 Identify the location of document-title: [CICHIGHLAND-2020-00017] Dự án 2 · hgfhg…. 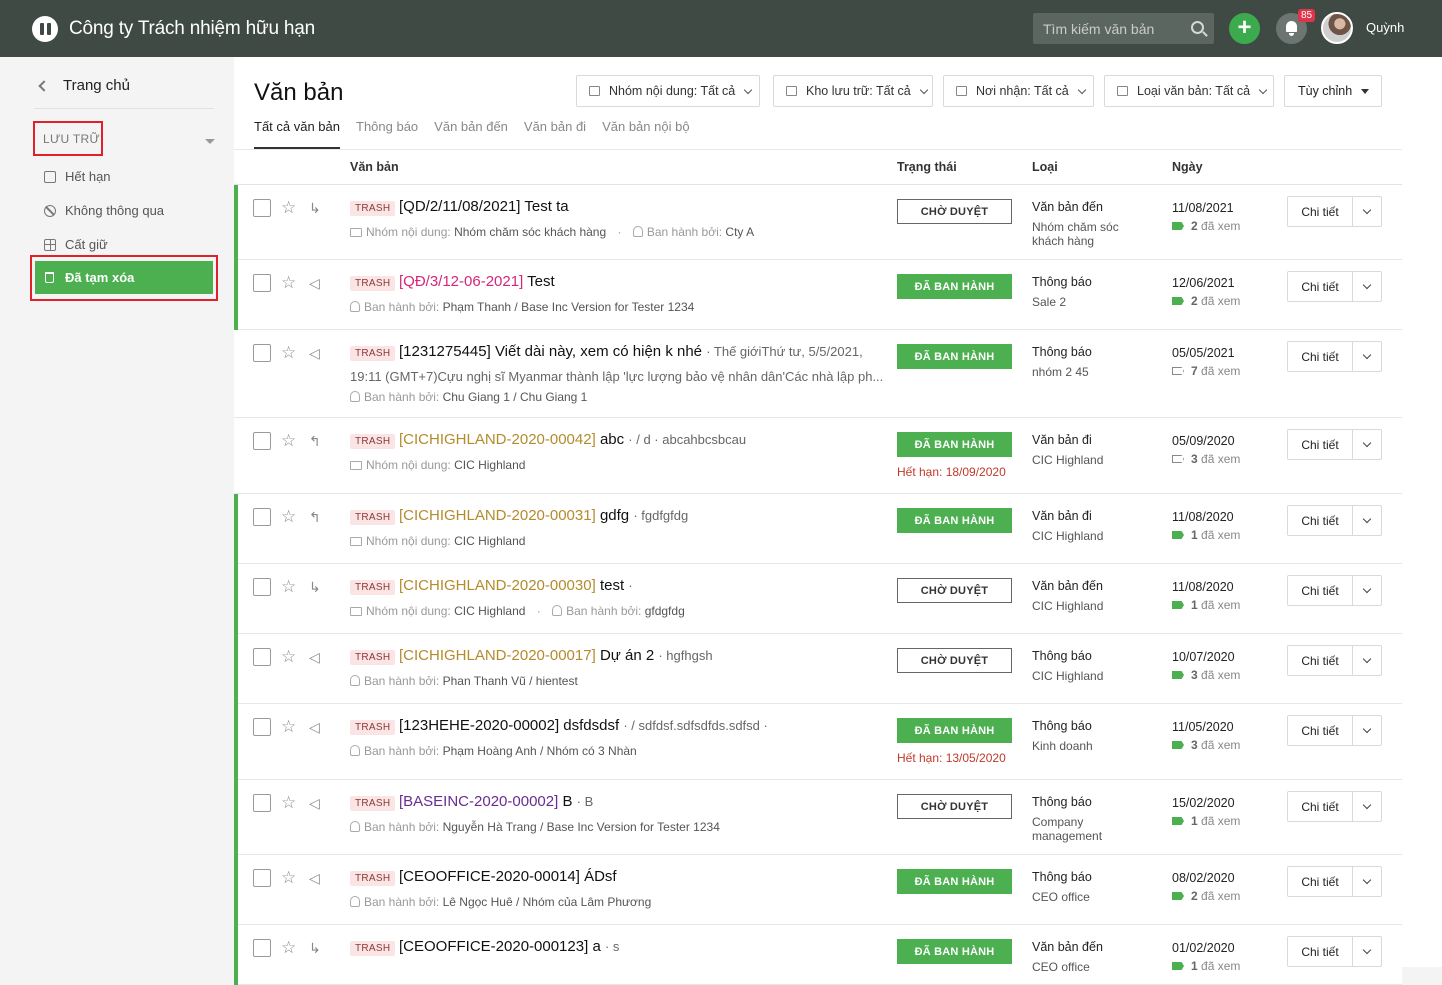
(556, 655).